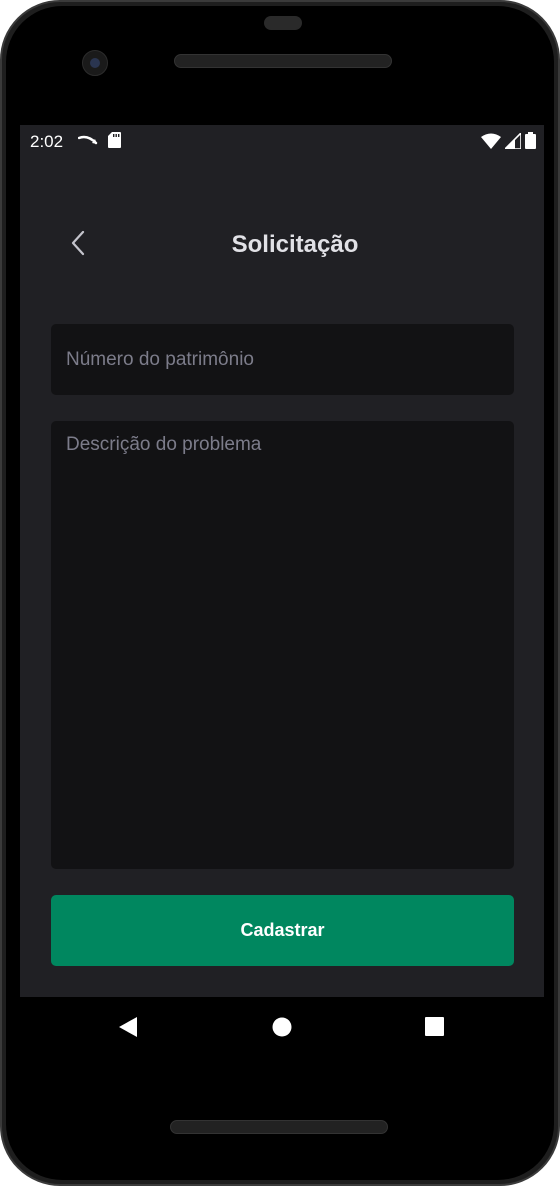 The image size is (560, 1186). Describe the element at coordinates (530, 143) in the screenshot. I see `battery-icon` at that location.